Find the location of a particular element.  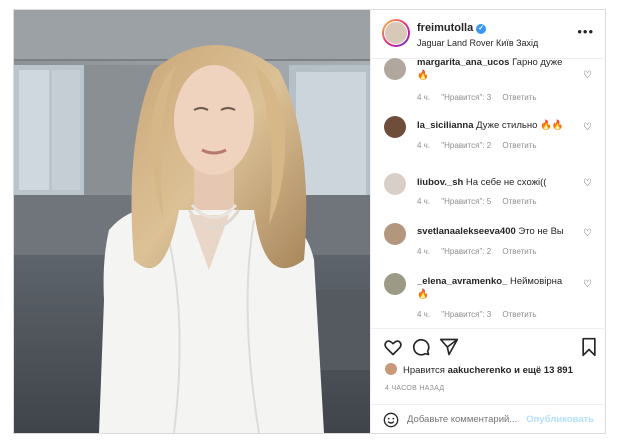

bookmark-icon is located at coordinates (589, 347).